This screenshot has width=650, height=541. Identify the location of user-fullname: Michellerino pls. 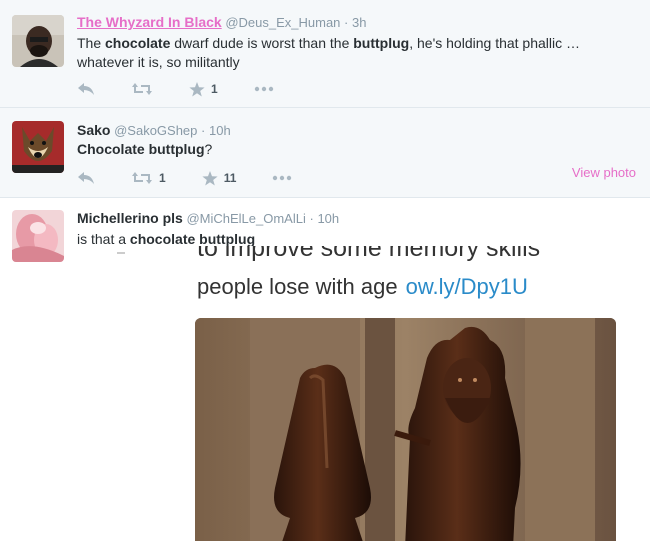
(130, 218).